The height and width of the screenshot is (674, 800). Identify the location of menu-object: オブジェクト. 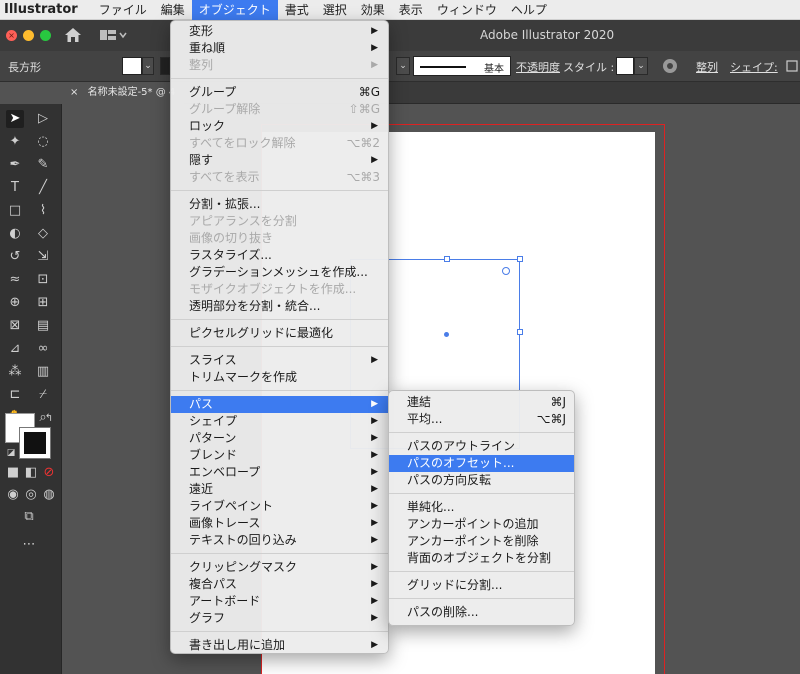
(234, 10).